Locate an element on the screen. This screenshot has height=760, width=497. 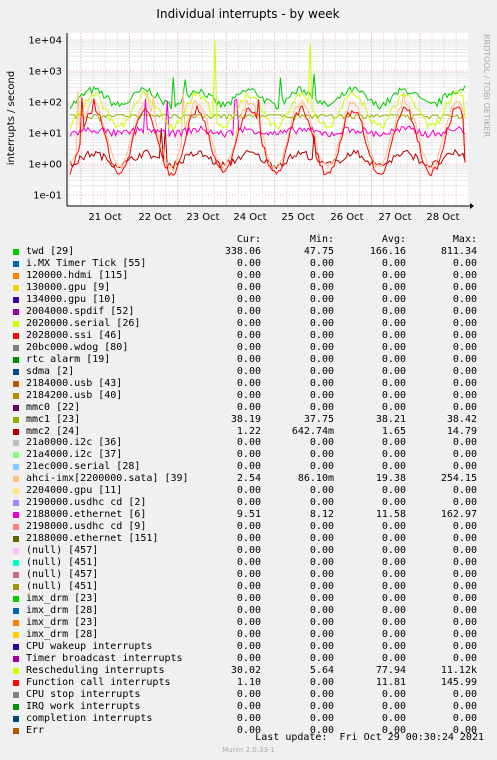
legend-value-cur: 9.51 is located at coordinates (248, 515).